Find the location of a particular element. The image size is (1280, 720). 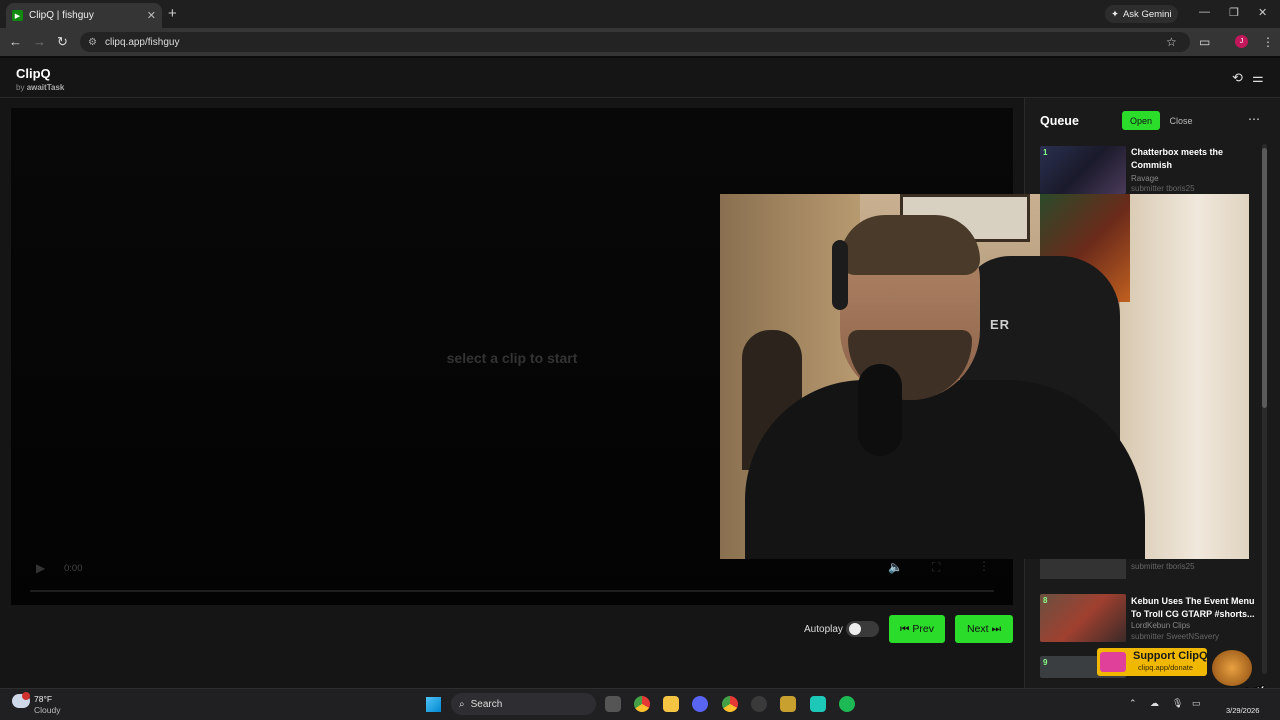

mic-tray-icon: 🎙 is located at coordinates (1177, 703).